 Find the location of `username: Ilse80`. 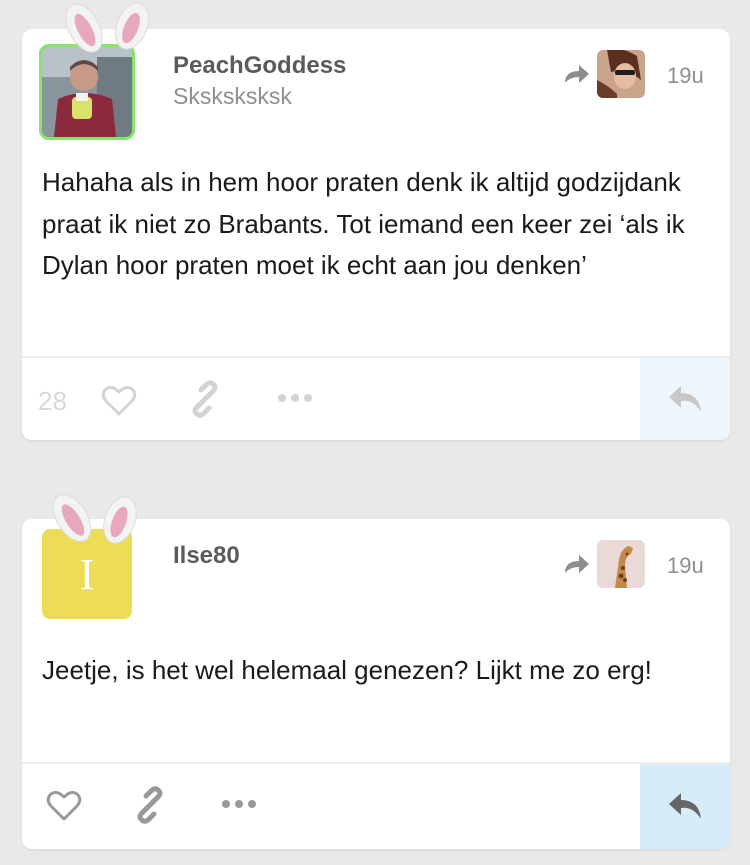

username: Ilse80 is located at coordinates (206, 556).